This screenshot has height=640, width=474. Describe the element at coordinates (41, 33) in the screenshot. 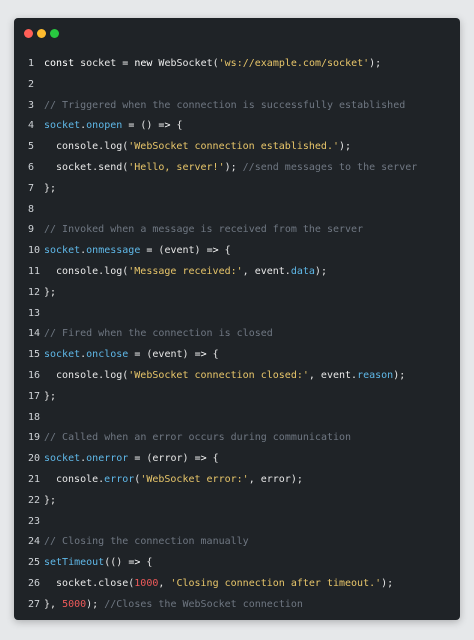

I see `minimize-window-icon` at that location.